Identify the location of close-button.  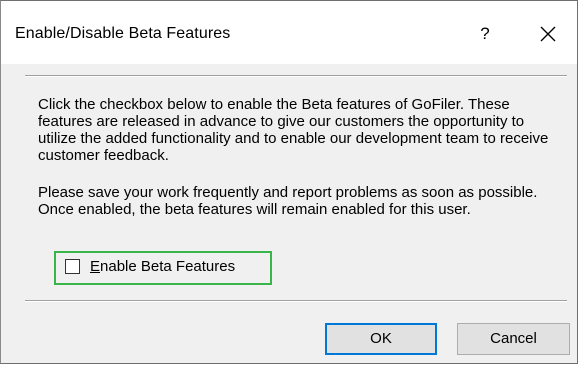
(548, 34).